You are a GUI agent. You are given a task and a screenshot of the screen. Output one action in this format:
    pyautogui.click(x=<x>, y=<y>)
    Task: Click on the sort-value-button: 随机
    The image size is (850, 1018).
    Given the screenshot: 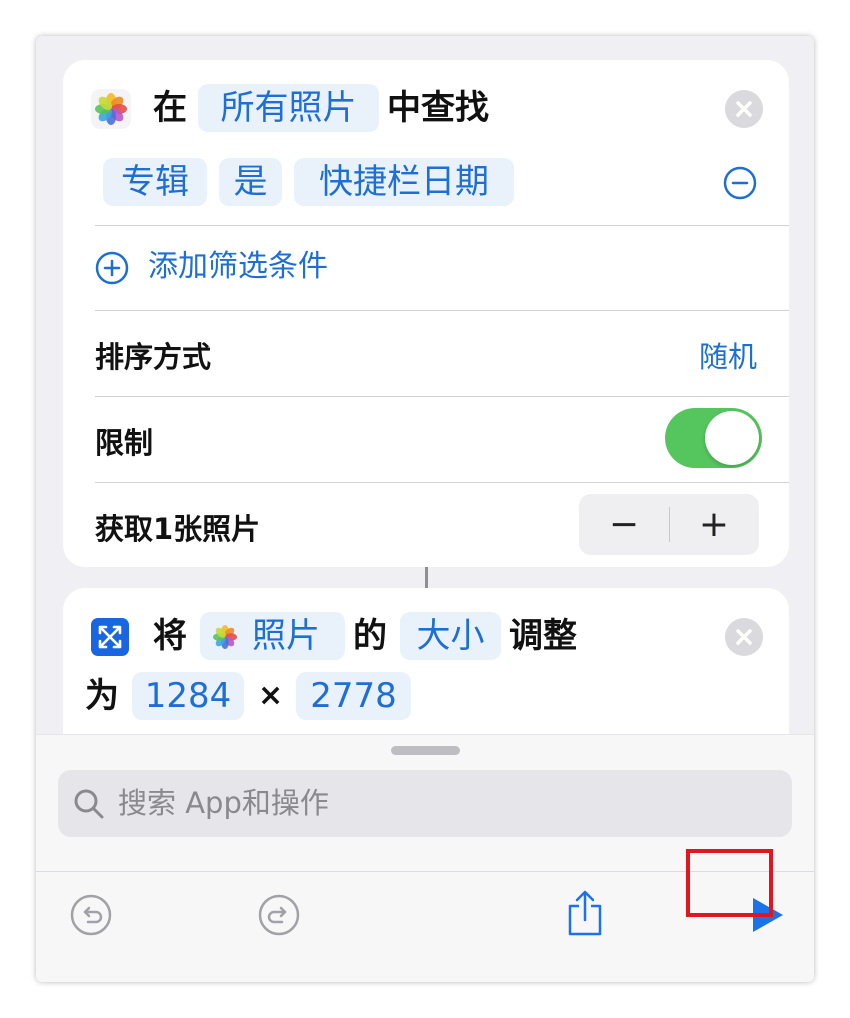 What is the action you would take?
    pyautogui.click(x=728, y=355)
    